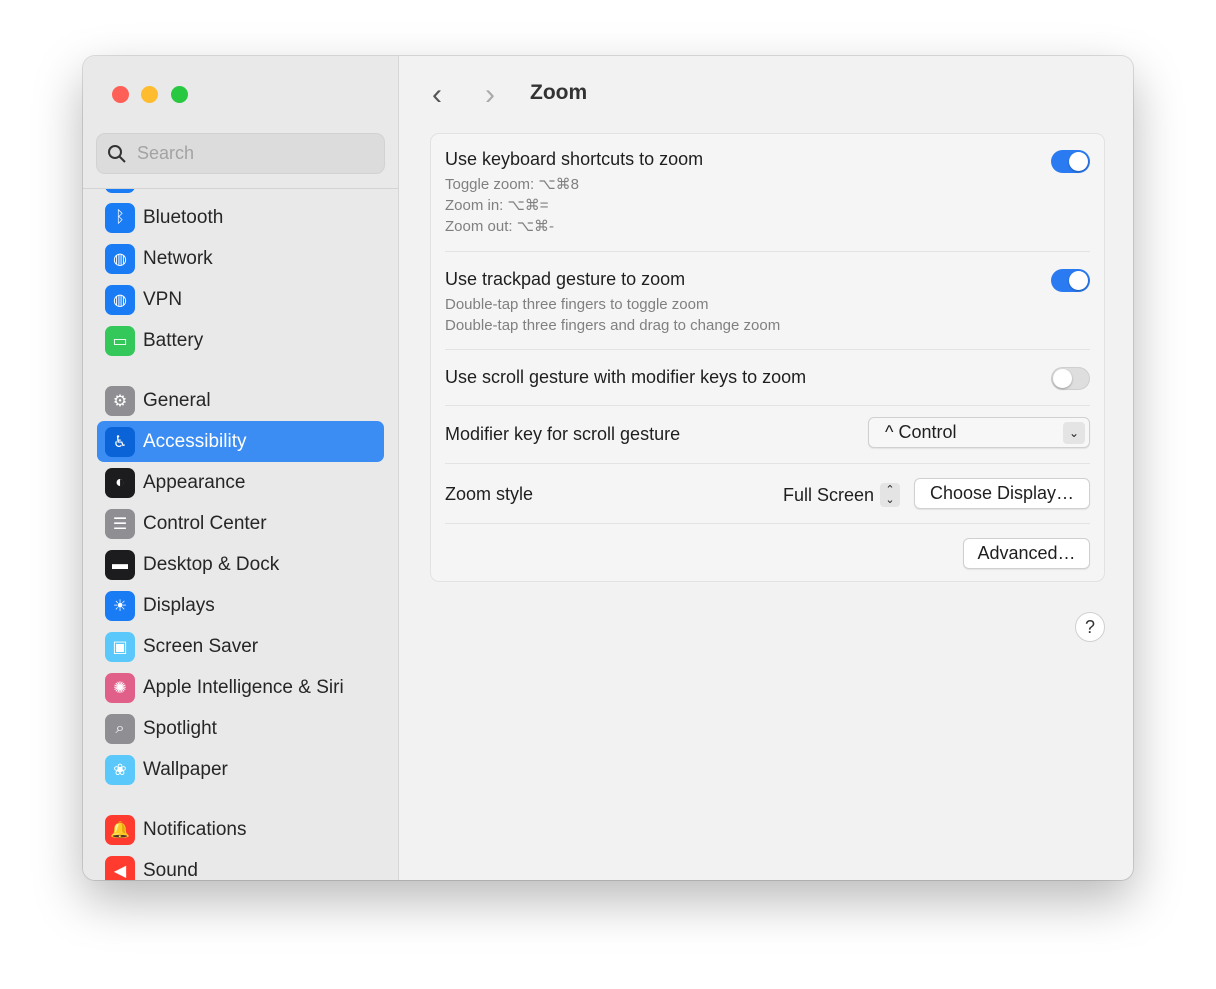 The width and height of the screenshot is (1216, 989). I want to click on row-label: Use trackpad gesture to zoom, so click(565, 279).